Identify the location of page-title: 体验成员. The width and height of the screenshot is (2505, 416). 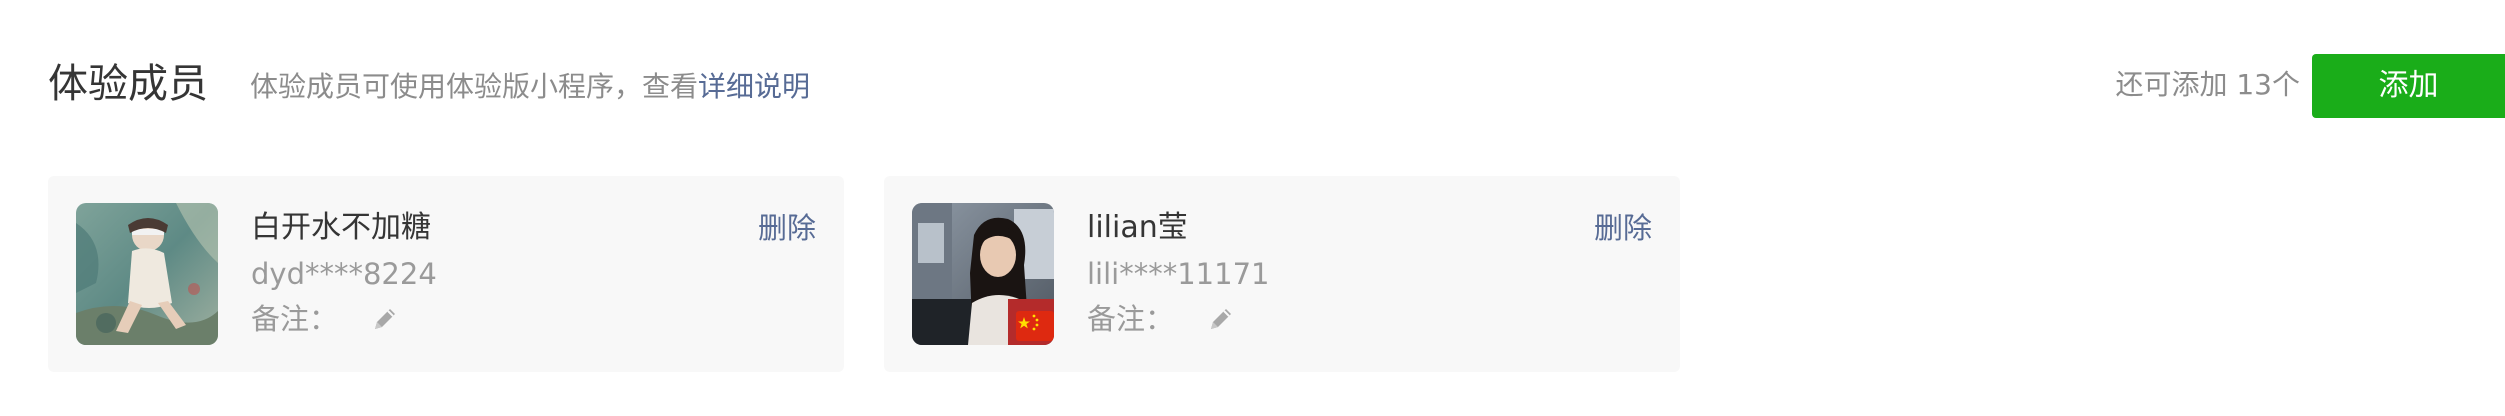
(128, 84).